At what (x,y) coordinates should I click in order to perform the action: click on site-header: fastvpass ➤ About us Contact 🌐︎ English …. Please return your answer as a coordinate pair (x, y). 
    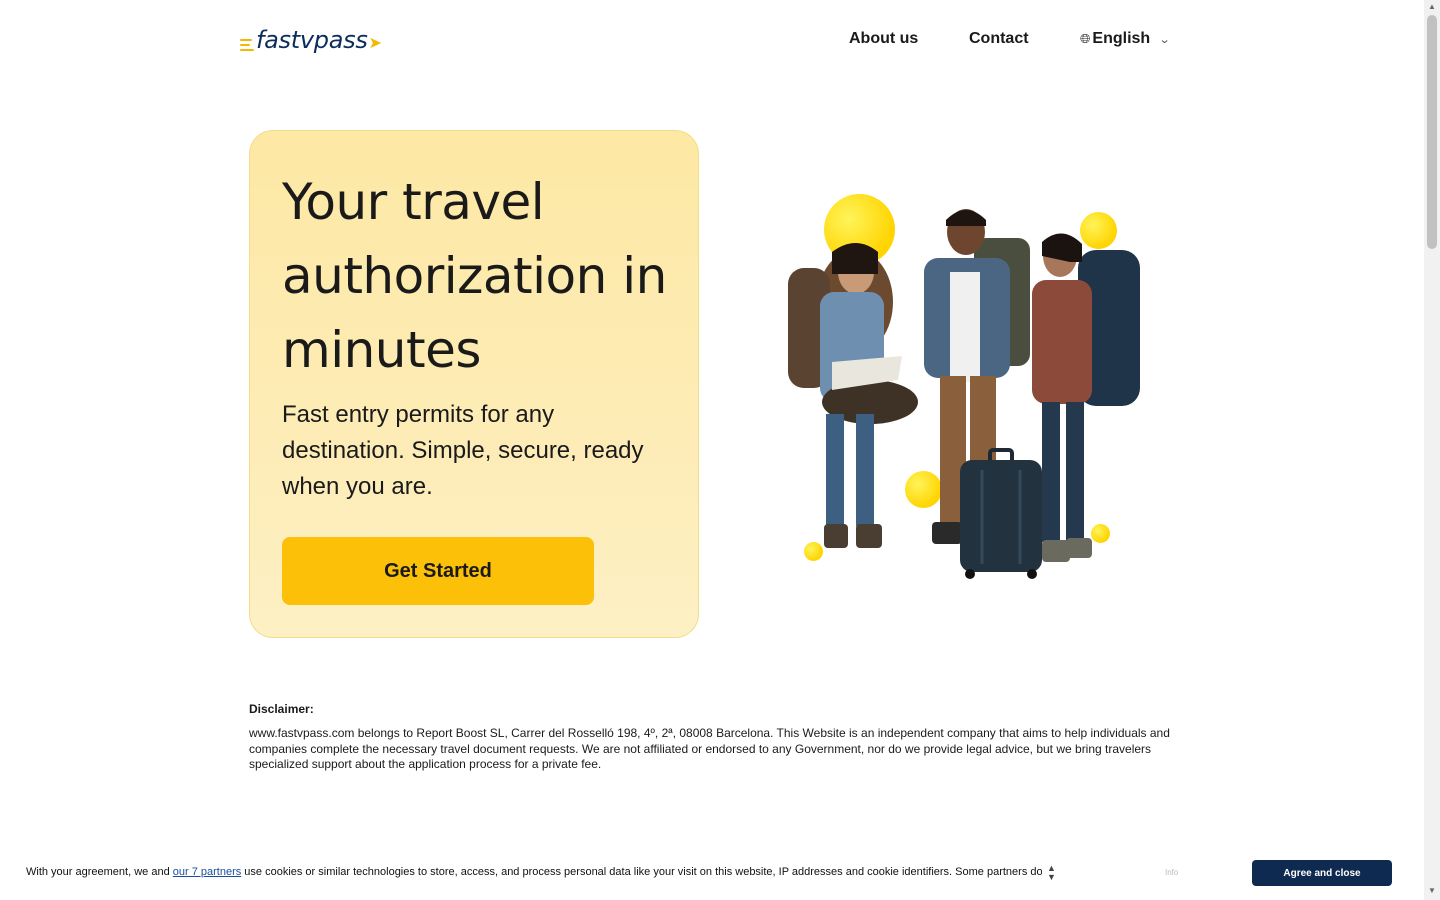
    Looking at the image, I should click on (712, 40).